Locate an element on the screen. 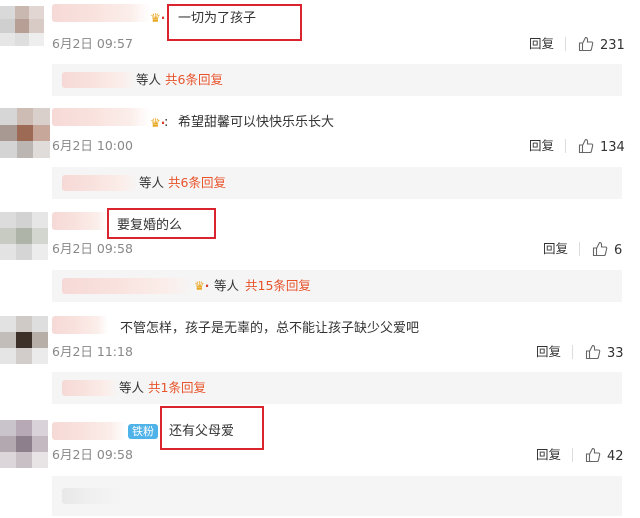 This screenshot has width=640, height=518. like-count: 6 is located at coordinates (618, 250).